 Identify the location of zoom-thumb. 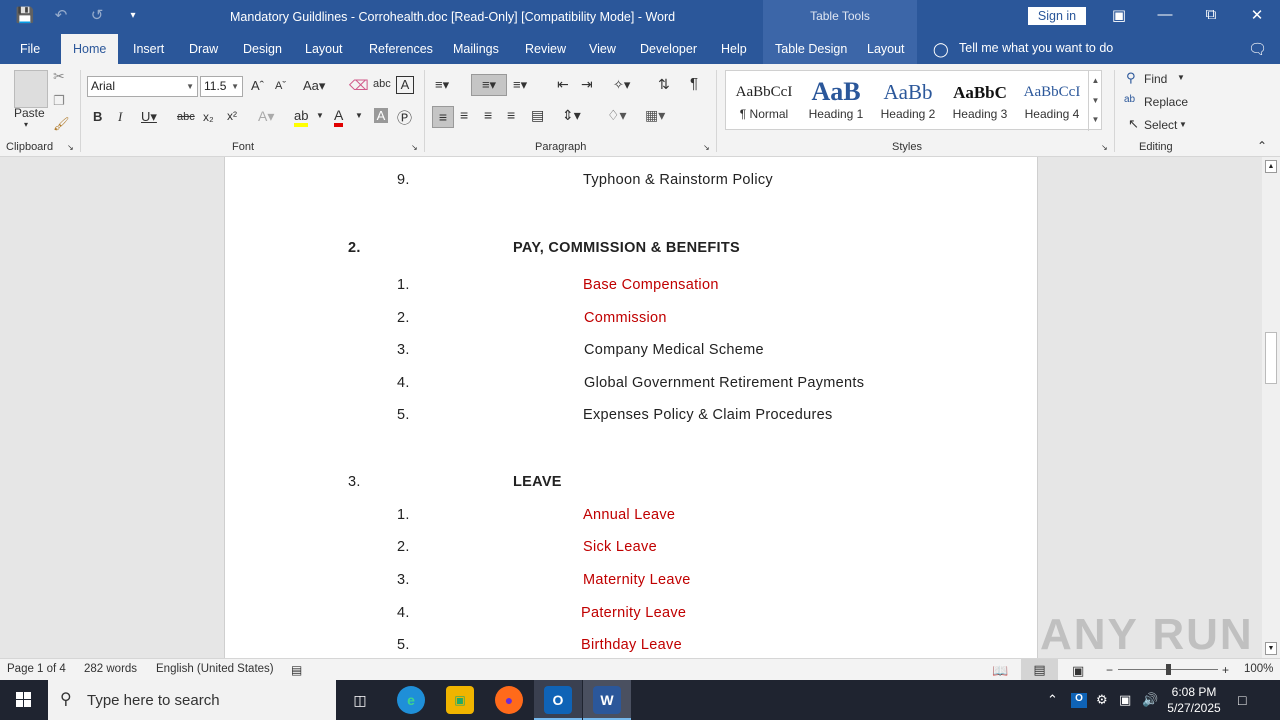
(1168, 669).